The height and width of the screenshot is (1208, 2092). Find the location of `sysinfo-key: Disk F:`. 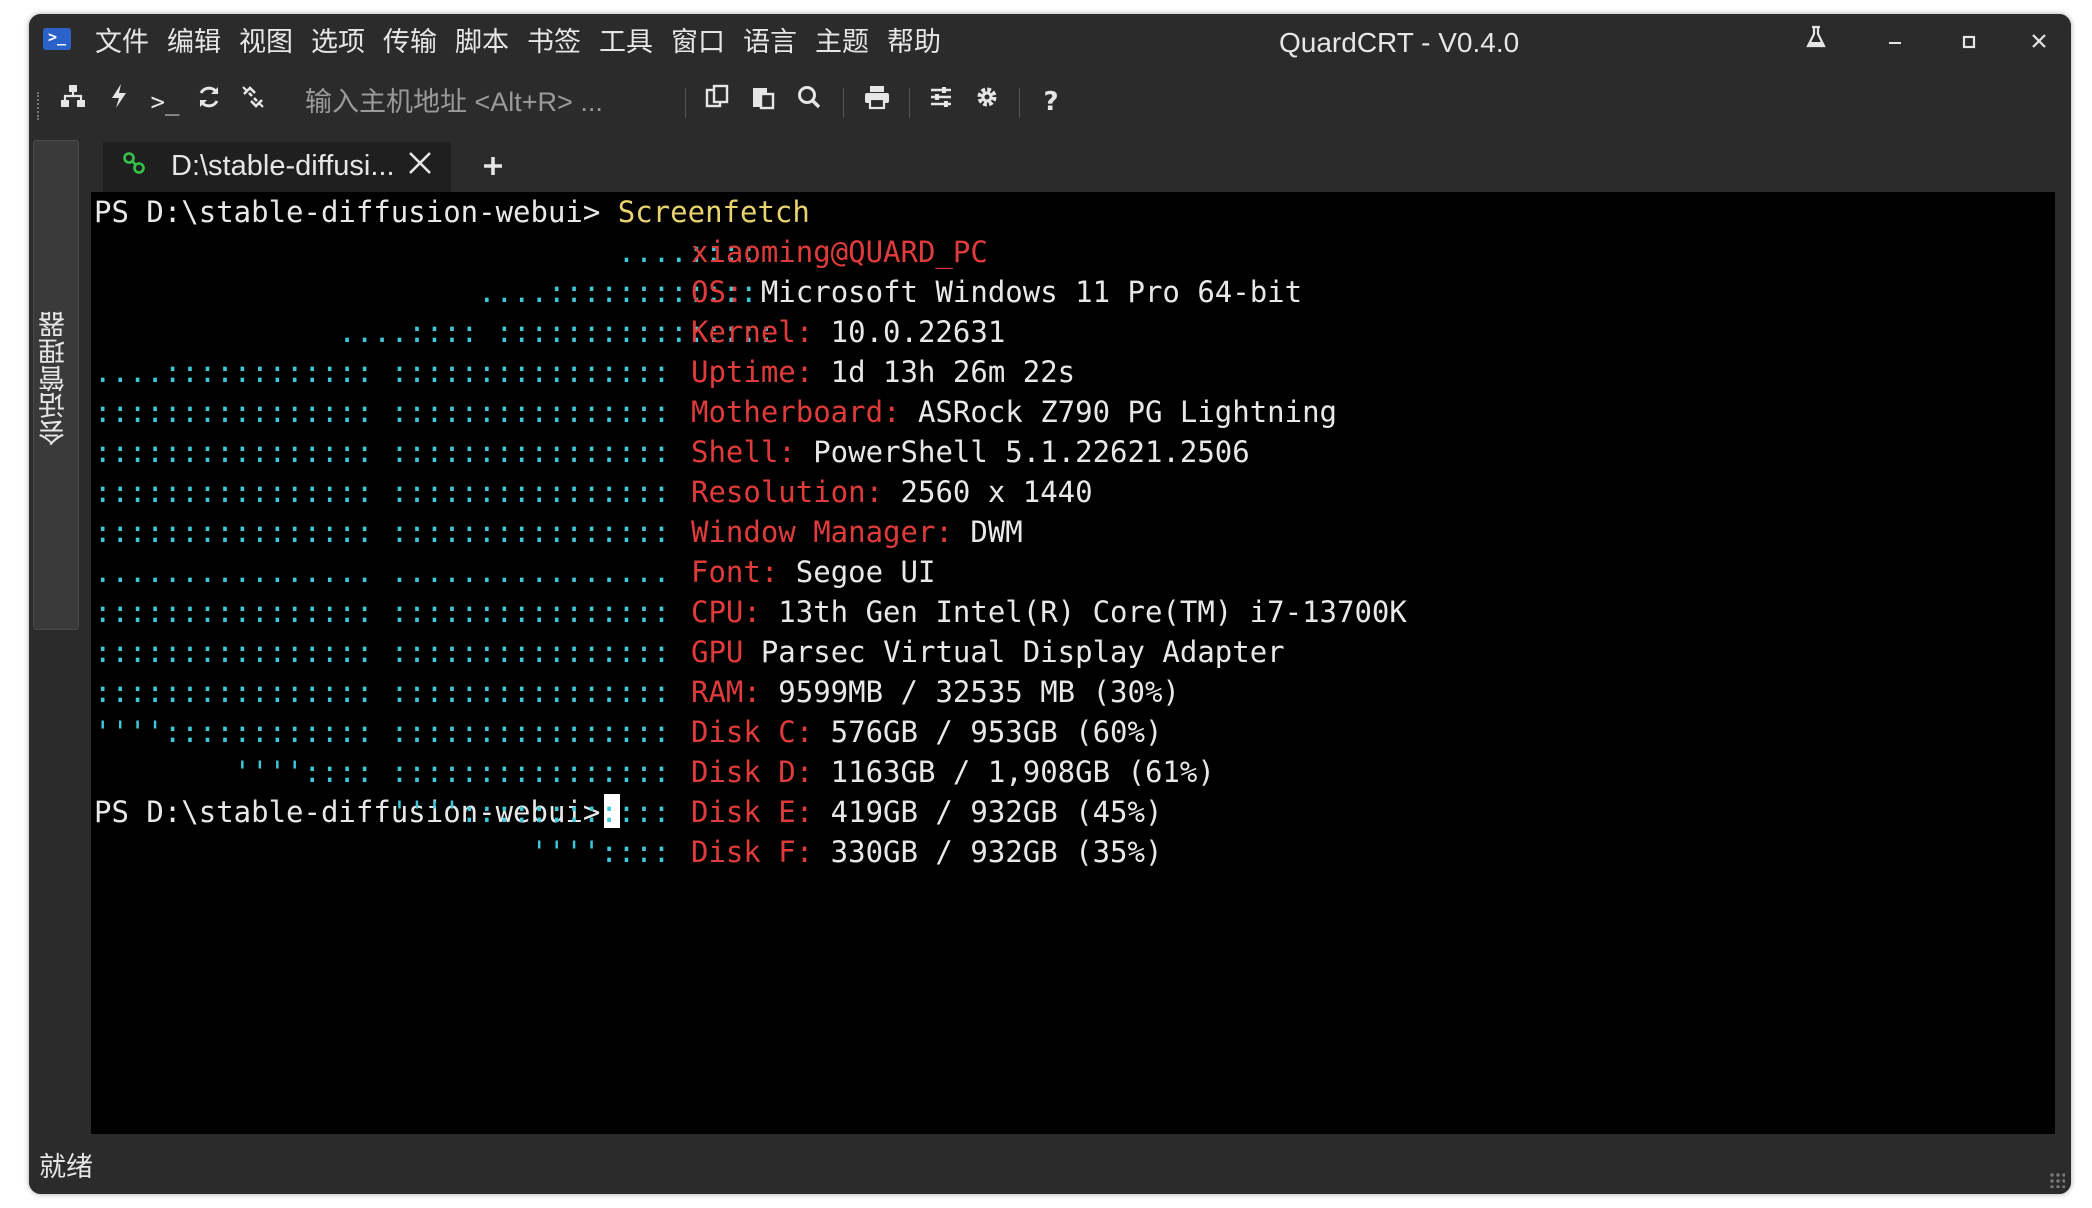

sysinfo-key: Disk F: is located at coordinates (752, 852).